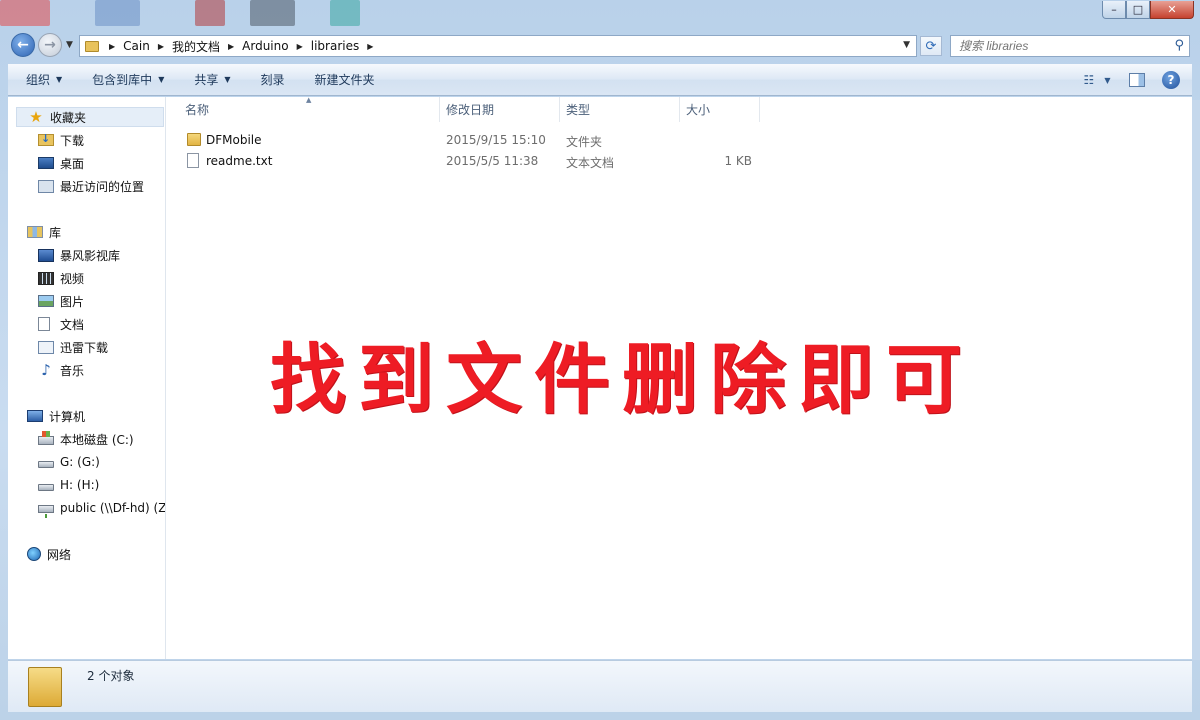  Describe the element at coordinates (309, 100) in the screenshot. I see `sort-ascending-icon: ▲` at that location.